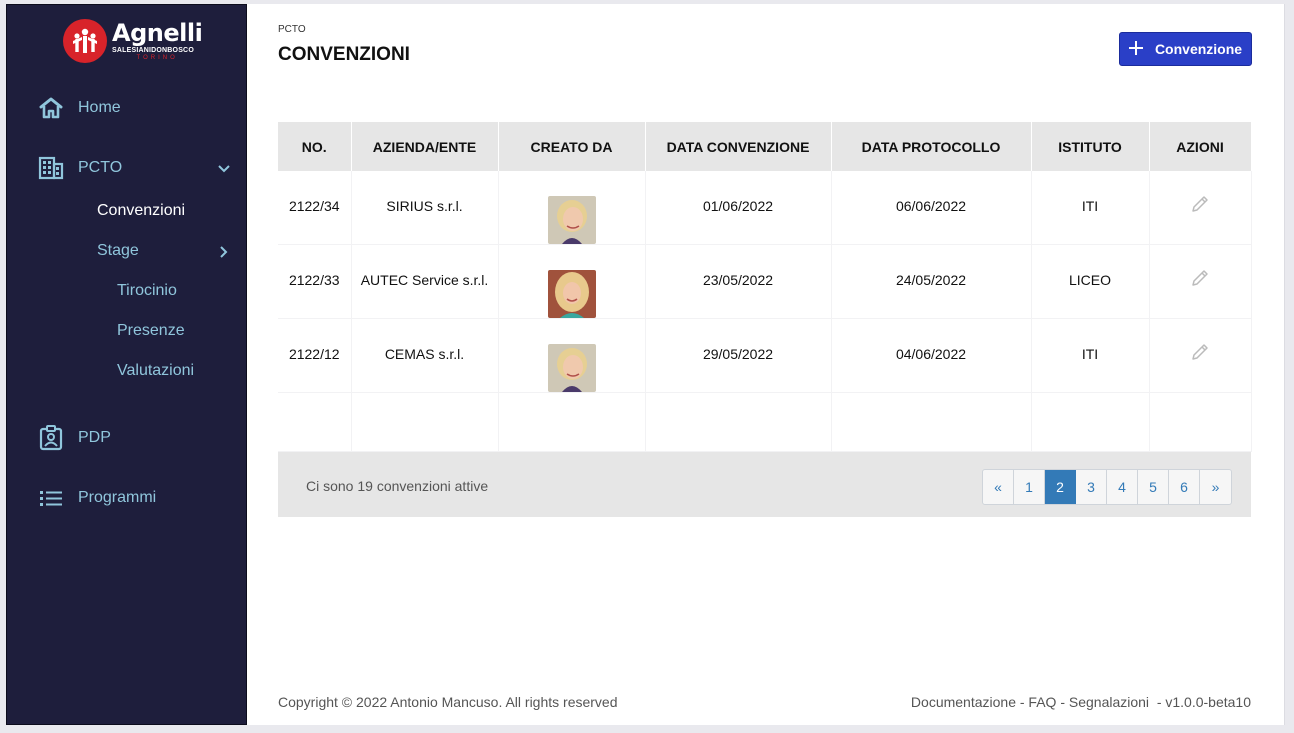 Image resolution: width=1294 pixels, height=733 pixels. I want to click on cell-azienda: CEMAS s.r.l., so click(425, 355).